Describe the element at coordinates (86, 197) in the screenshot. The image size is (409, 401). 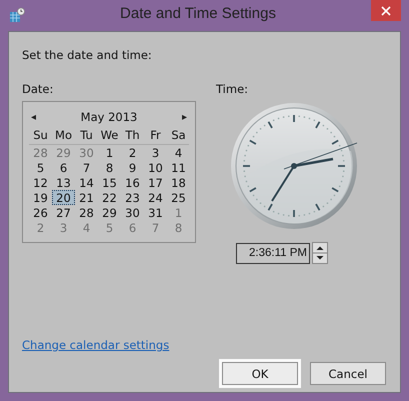
I see `calendar-day: 21` at that location.